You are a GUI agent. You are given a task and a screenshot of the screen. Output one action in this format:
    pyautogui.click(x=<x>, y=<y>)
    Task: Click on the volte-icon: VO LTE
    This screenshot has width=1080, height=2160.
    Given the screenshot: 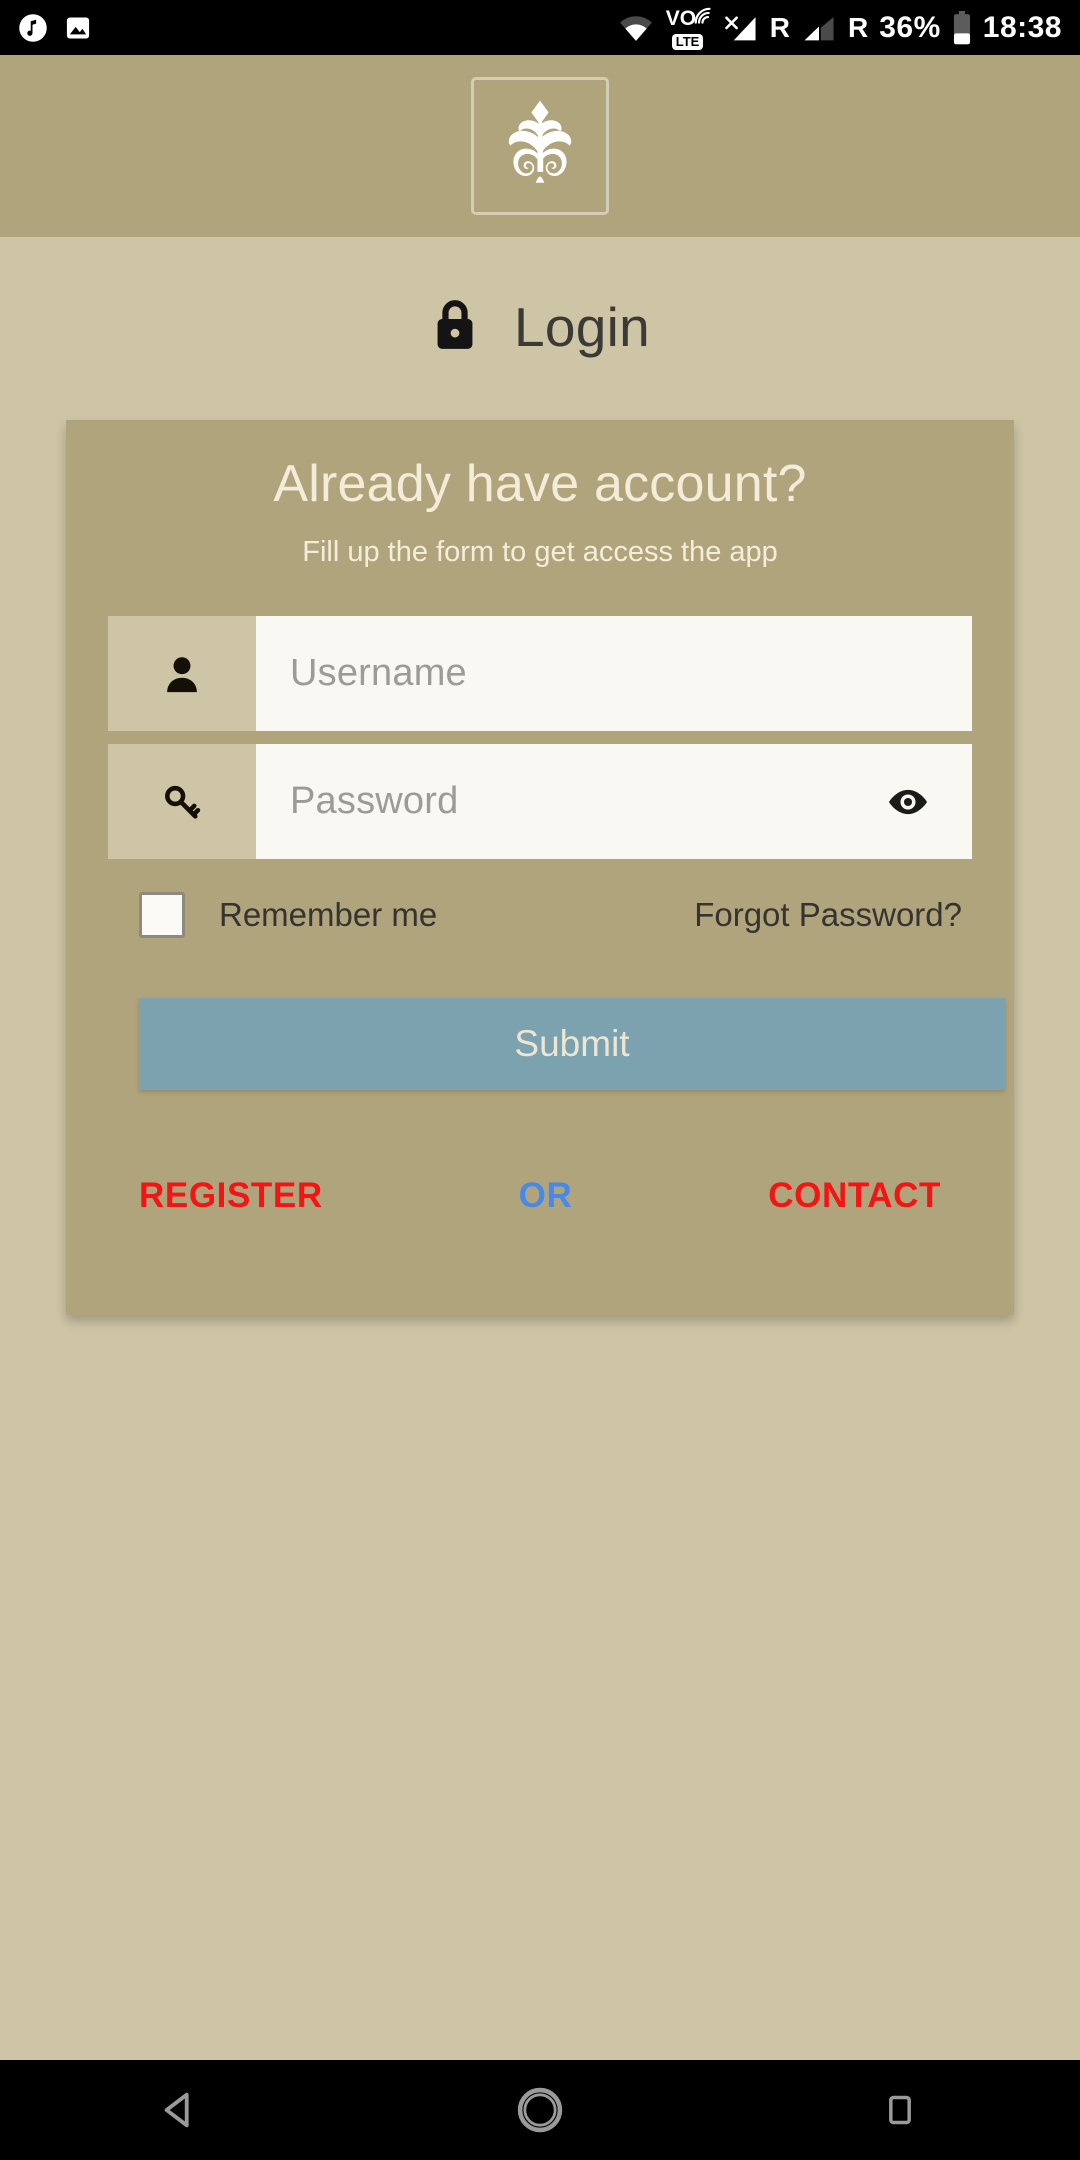 What is the action you would take?
    pyautogui.click(x=688, y=28)
    